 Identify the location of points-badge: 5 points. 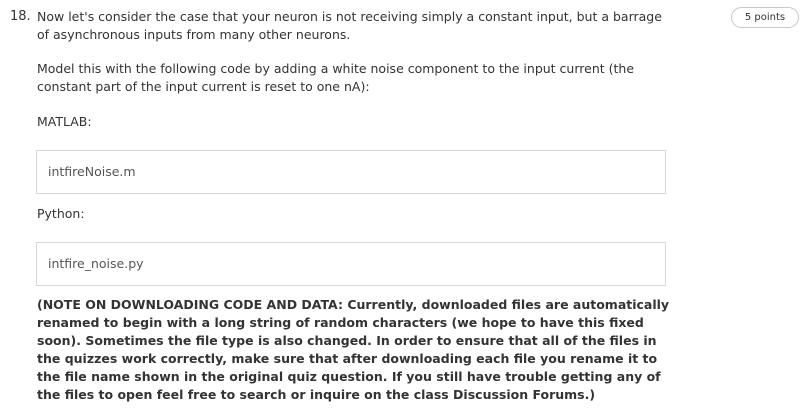
(765, 17).